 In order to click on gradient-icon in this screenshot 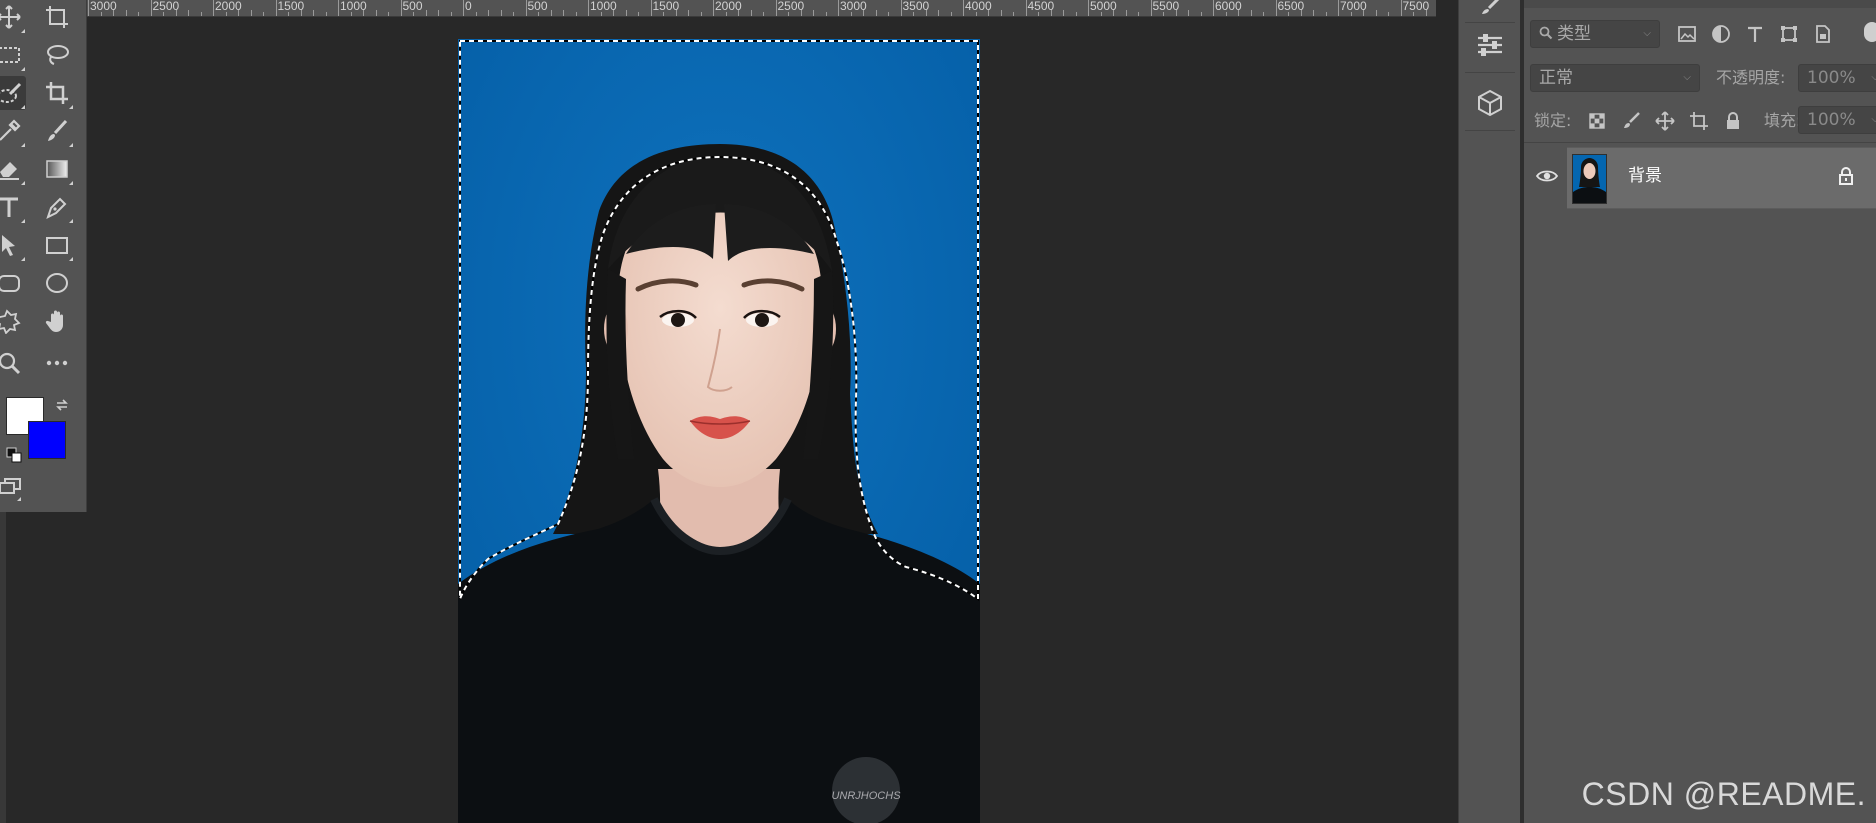, I will do `click(57, 169)`.